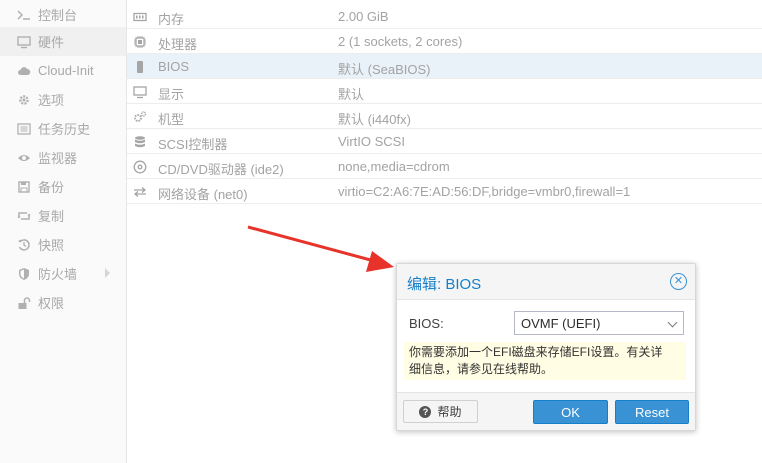 Image resolution: width=762 pixels, height=463 pixels. Describe the element at coordinates (139, 141) in the screenshot. I see `database-icon` at that location.